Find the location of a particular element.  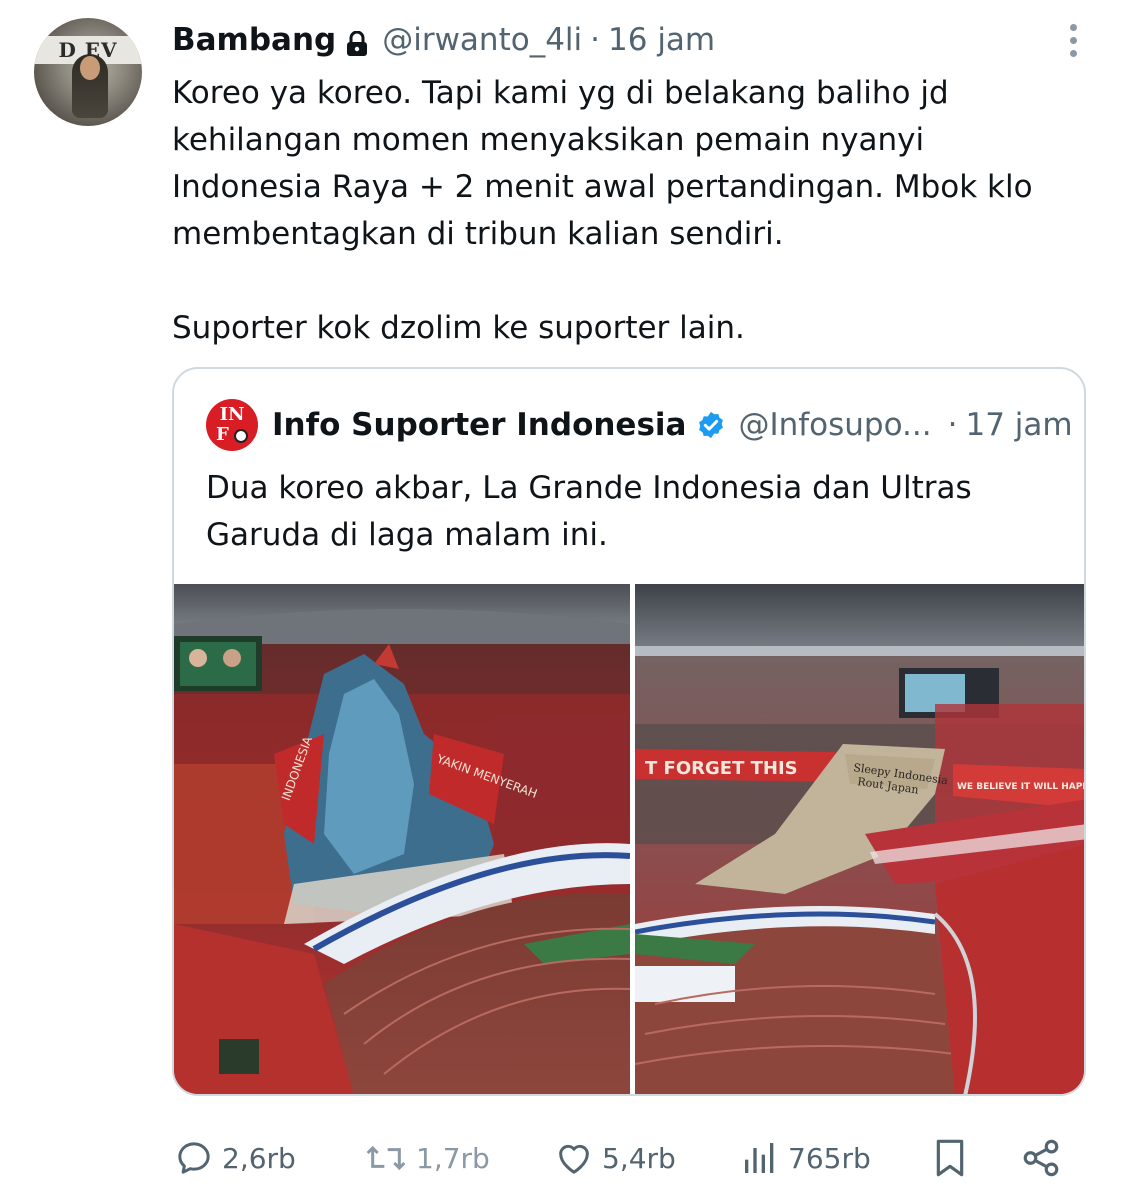

retweet-button: 1,7rb is located at coordinates (427, 1158).